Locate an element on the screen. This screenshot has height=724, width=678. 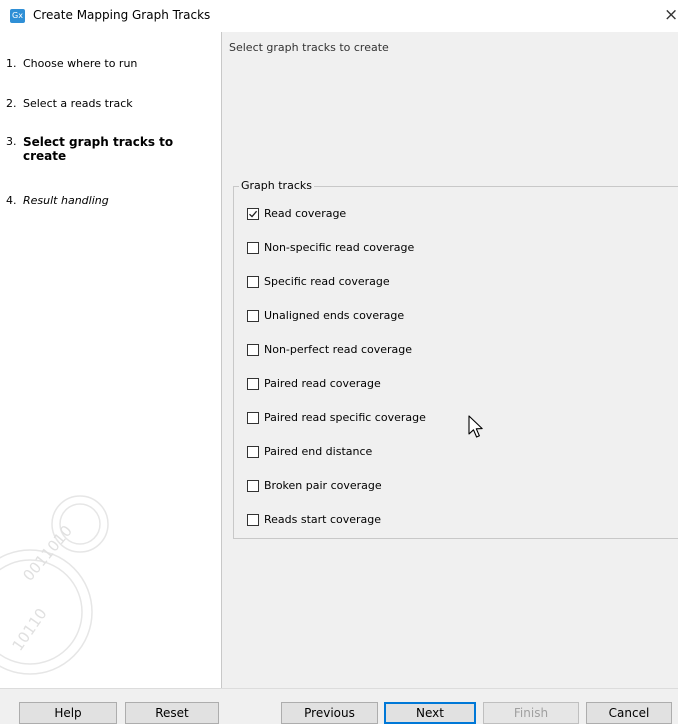
option-reads-start-coverage: Reads start coverage is located at coordinates (314, 519).